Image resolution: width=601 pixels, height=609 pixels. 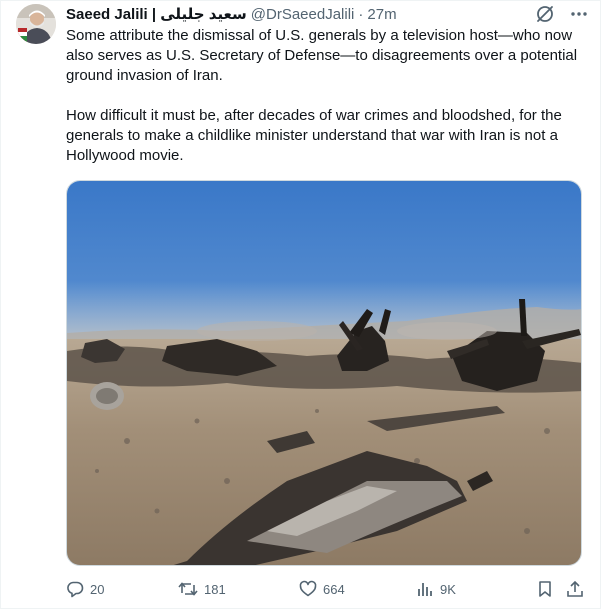 I want to click on views-chart-icon, so click(x=425, y=589).